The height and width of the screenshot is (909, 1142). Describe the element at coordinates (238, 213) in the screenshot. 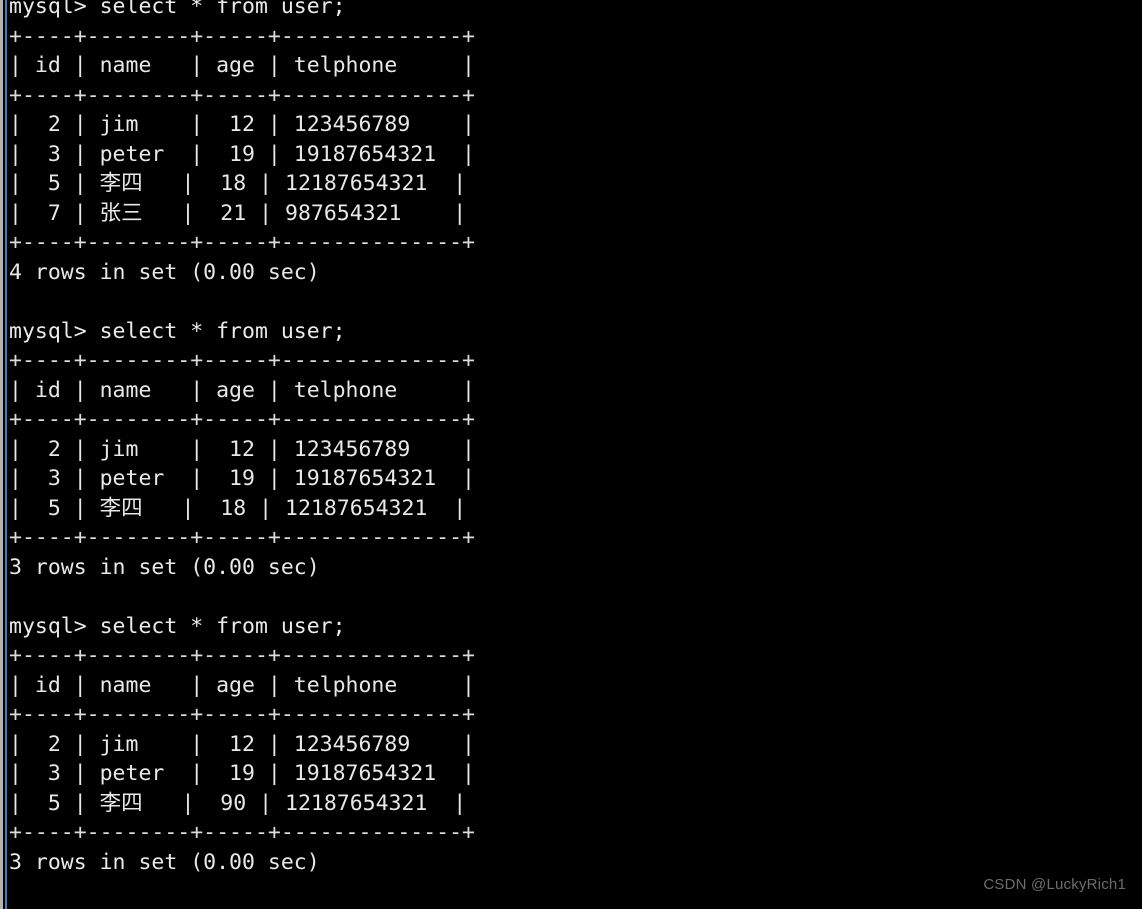

I see `table-row: | 7 | 张三 | 21 | 987654321 |` at that location.